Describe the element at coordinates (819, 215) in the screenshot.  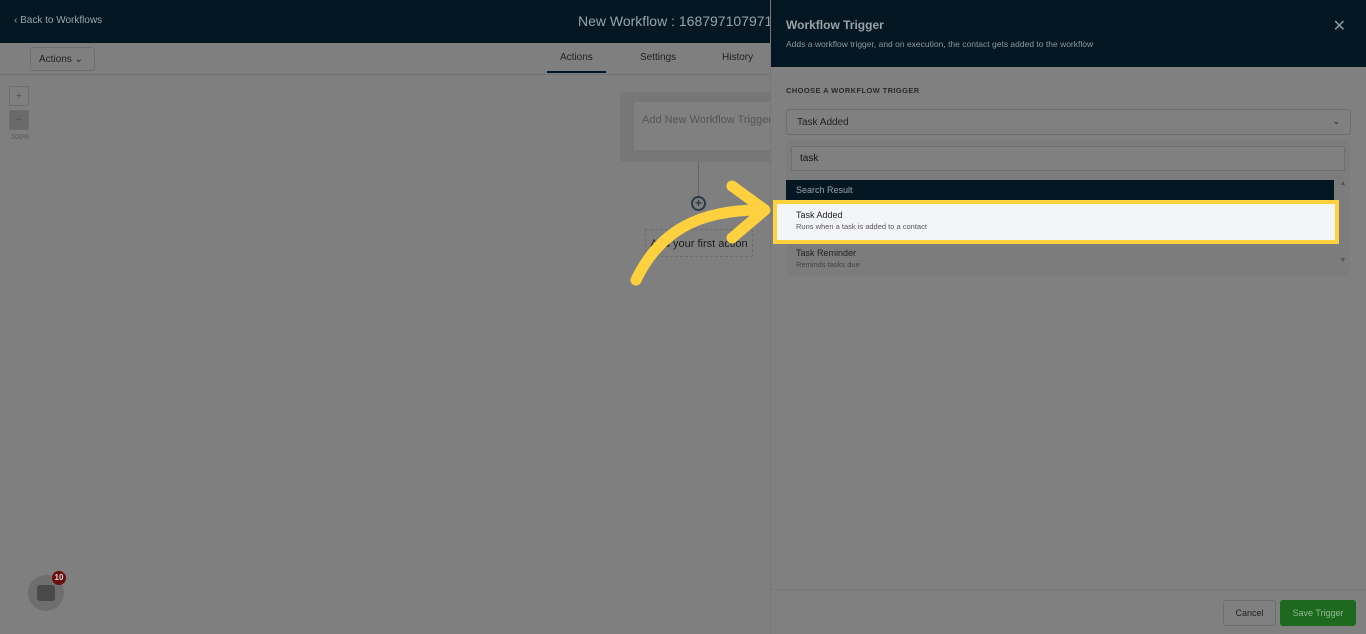
I see `option-title: Task Added` at that location.